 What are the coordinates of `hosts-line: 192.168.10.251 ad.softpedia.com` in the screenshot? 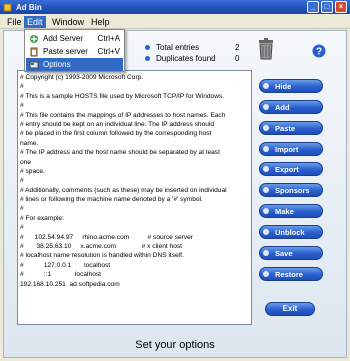 It's located at (70, 284).